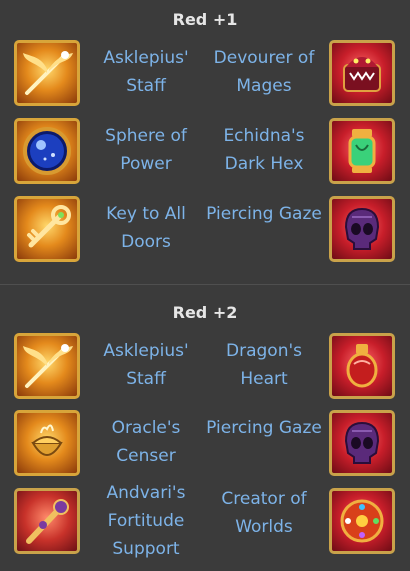  I want to click on censer-icon, so click(47, 443).